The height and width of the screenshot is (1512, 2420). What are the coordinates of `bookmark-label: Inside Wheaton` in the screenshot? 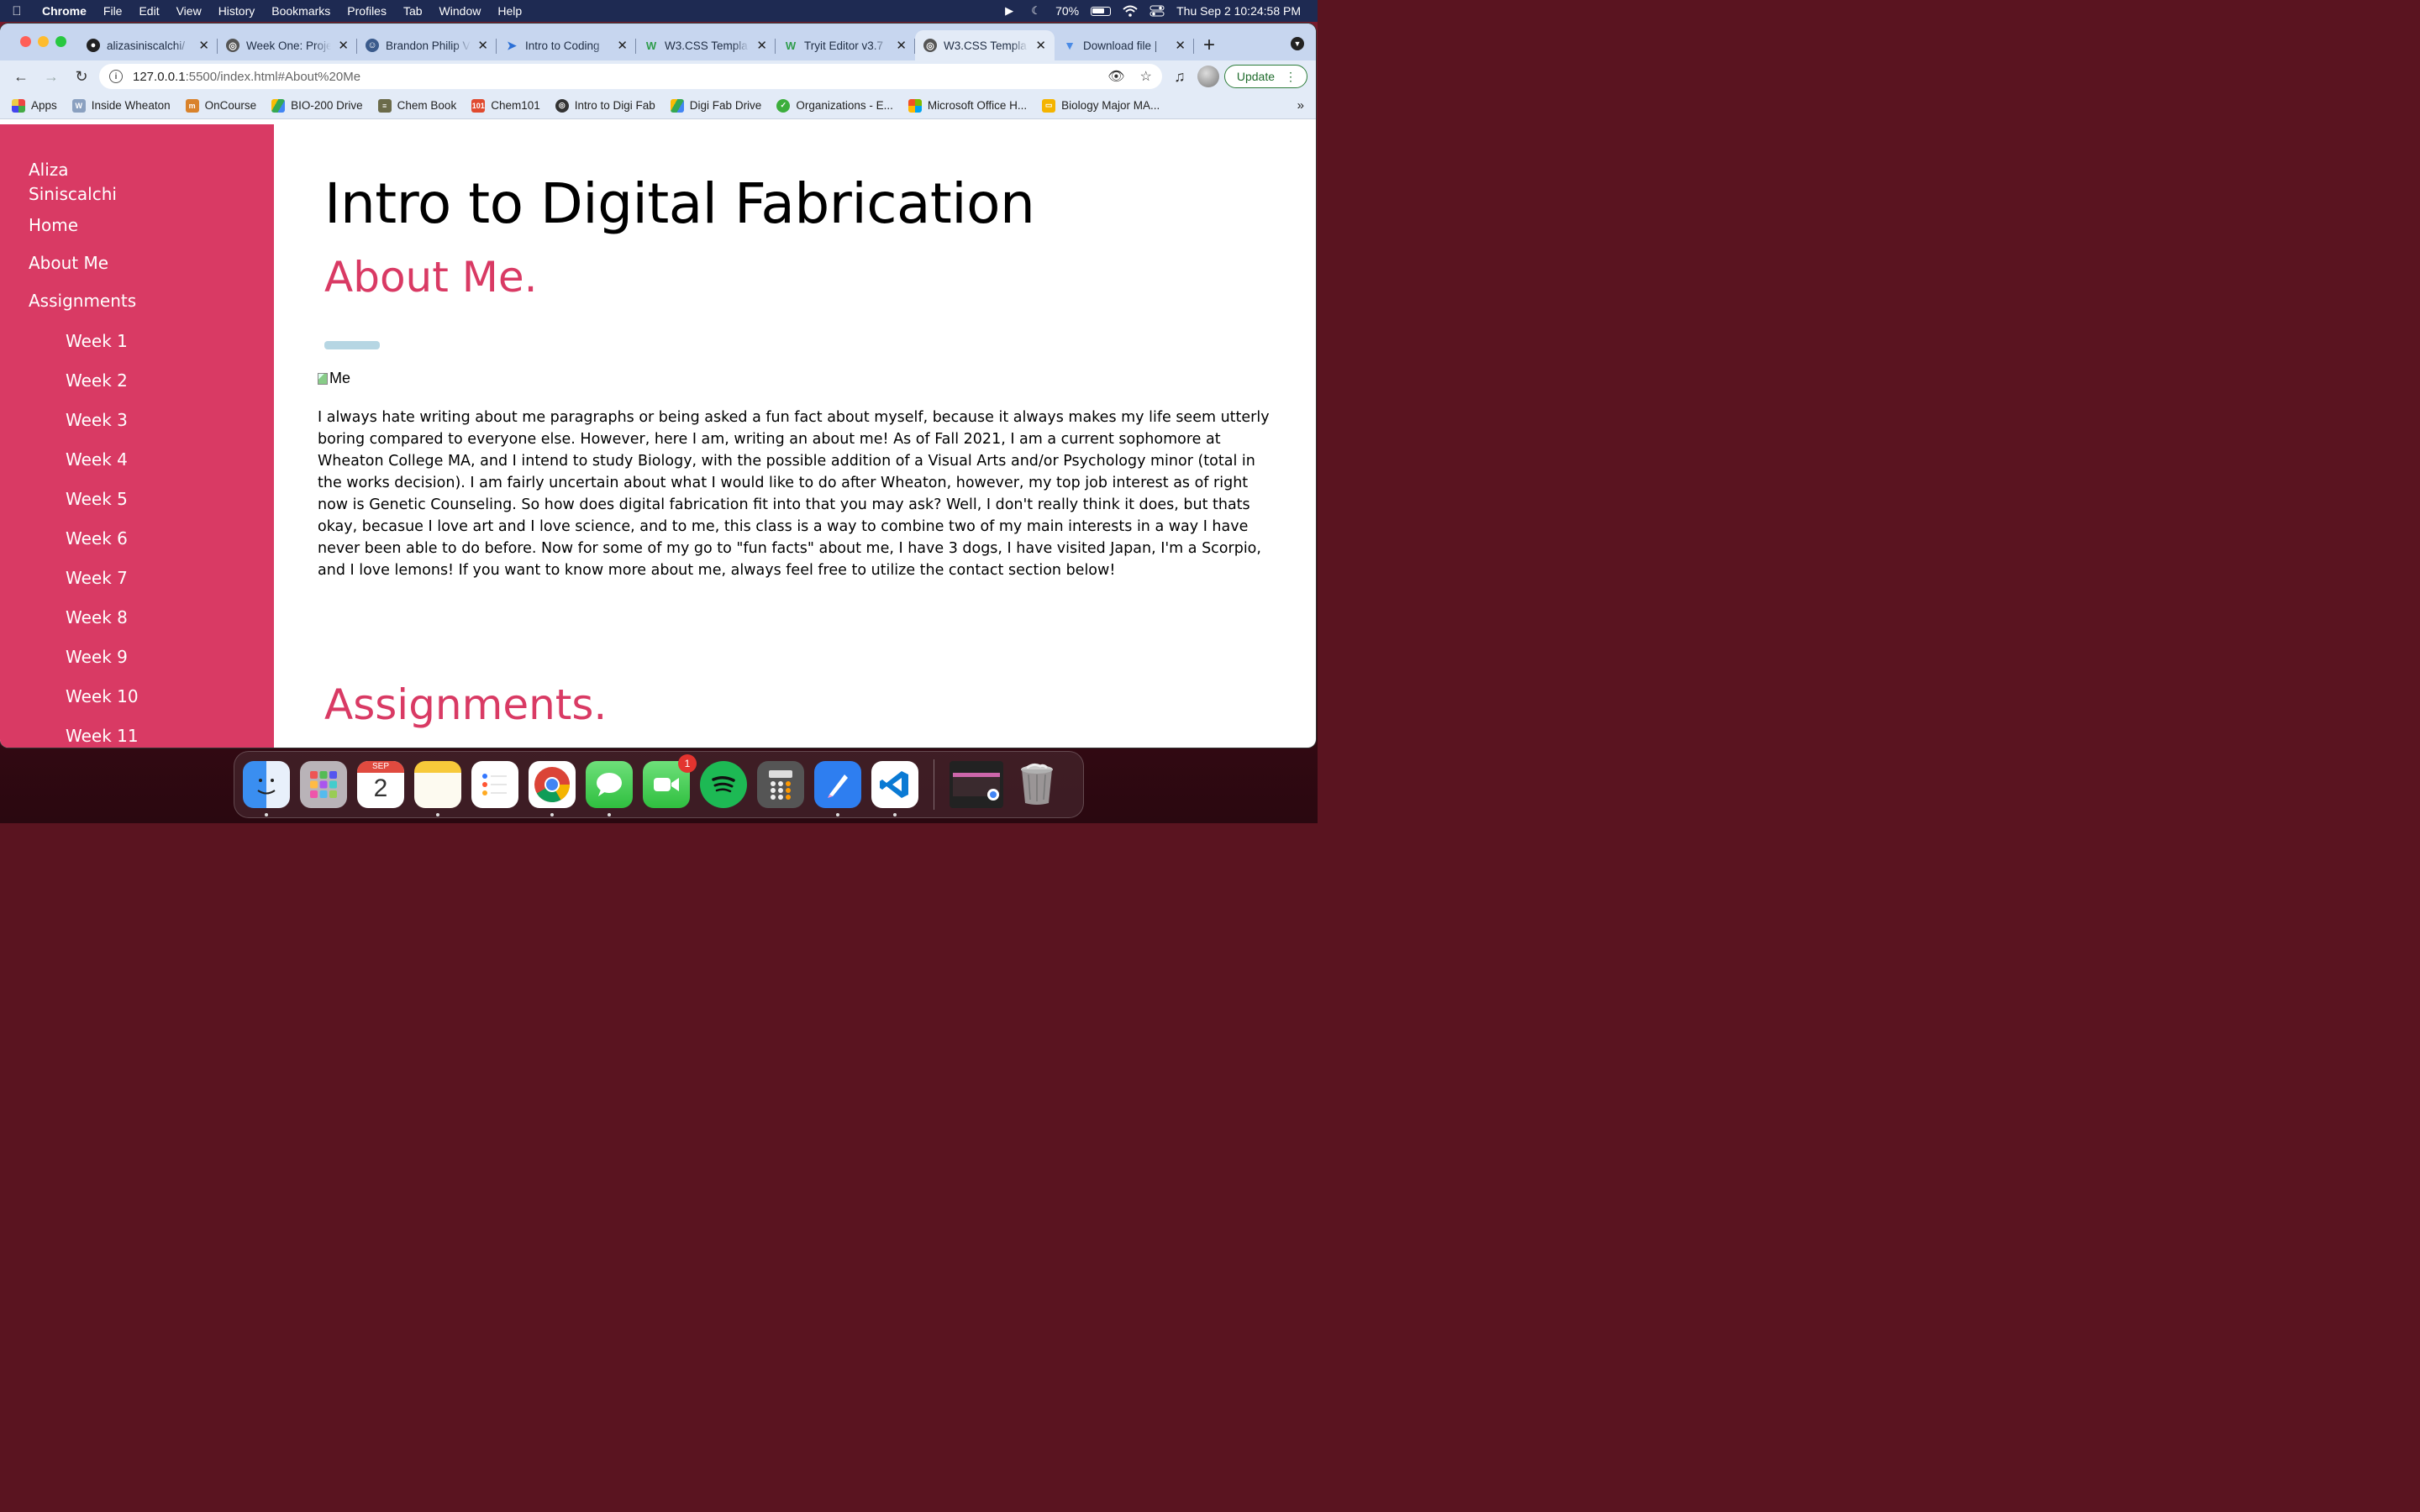 It's located at (131, 105).